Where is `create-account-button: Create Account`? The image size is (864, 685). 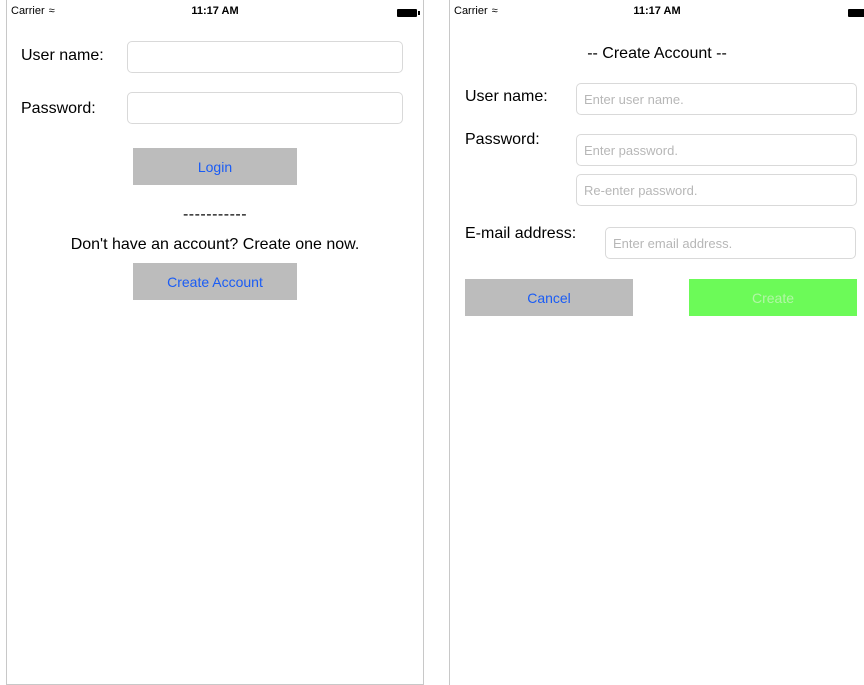
create-account-button: Create Account is located at coordinates (215, 281).